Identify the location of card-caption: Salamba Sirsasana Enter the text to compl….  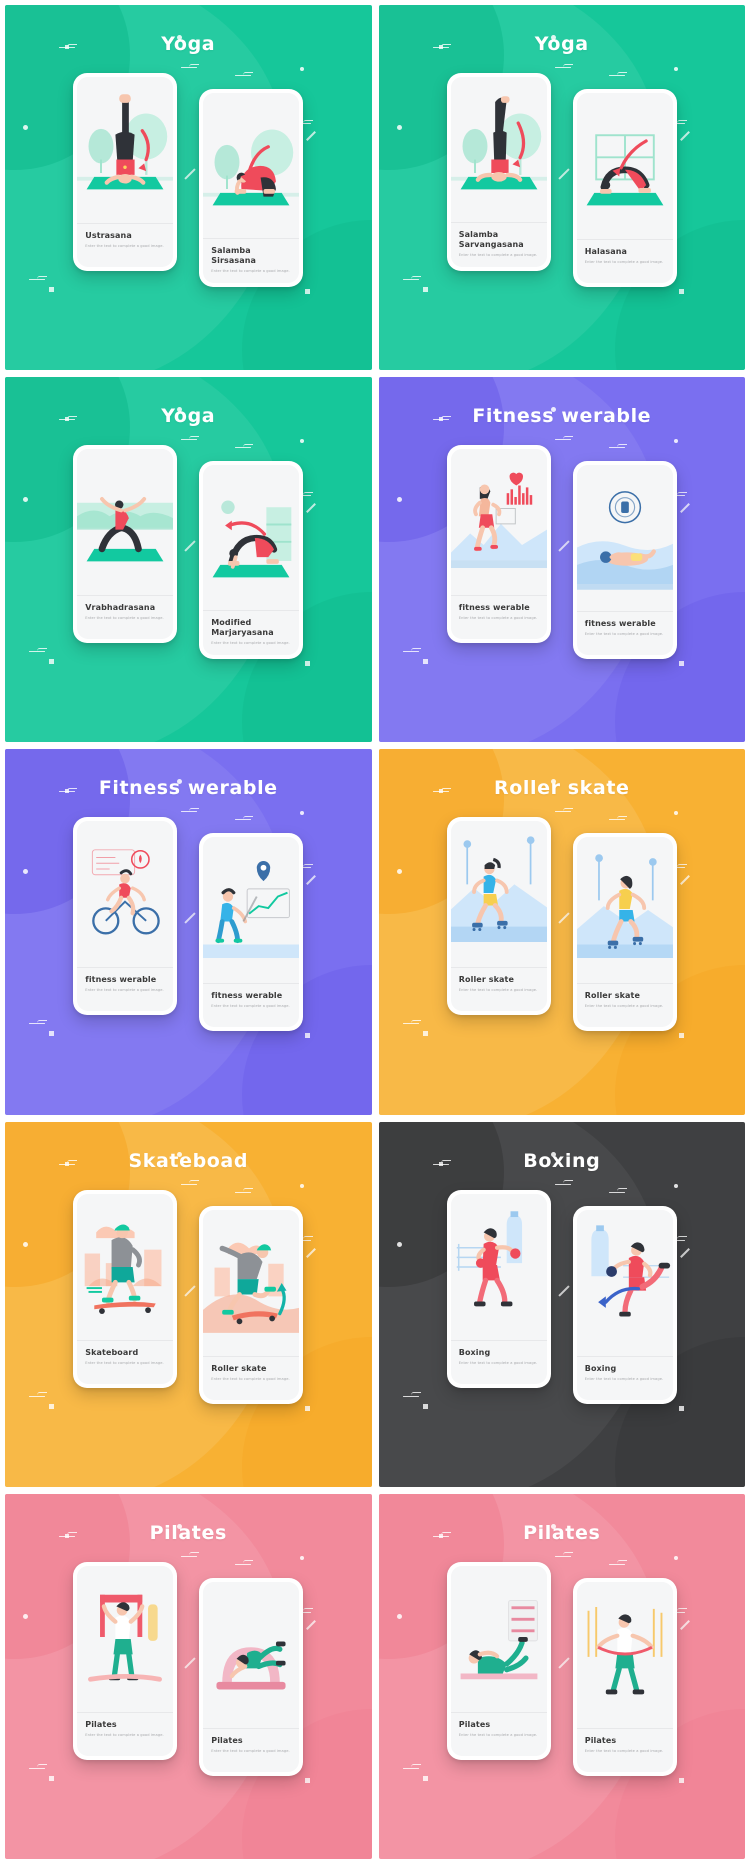
(251, 260).